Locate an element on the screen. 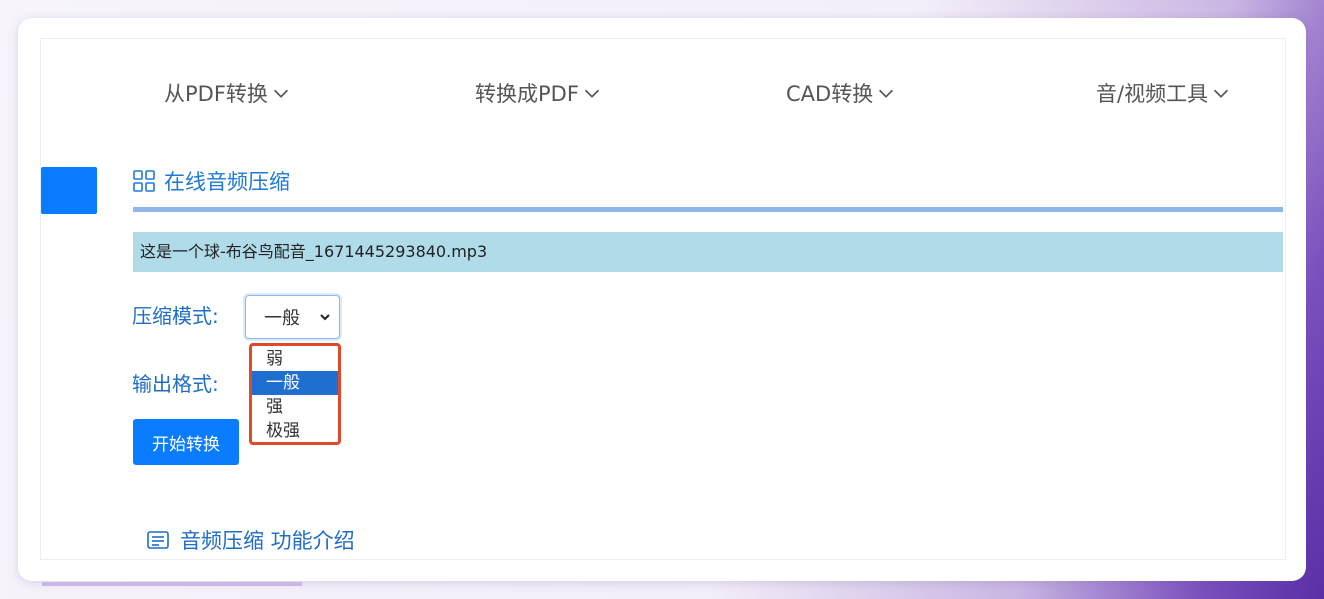 This screenshot has width=1324, height=599. feature-intro-header: 音频压缩 功能介绍 is located at coordinates (250, 540).